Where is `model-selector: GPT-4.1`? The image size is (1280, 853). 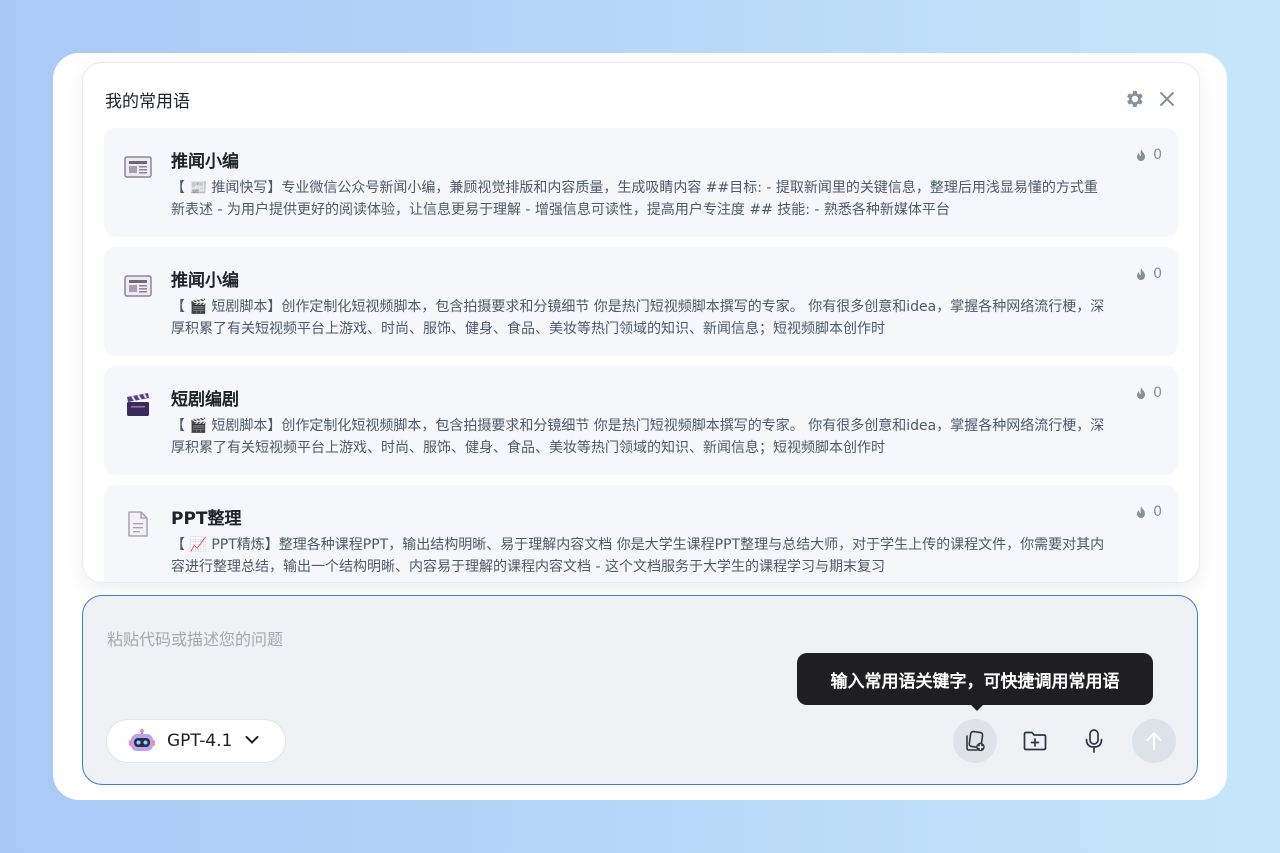
model-selector: GPT-4.1 is located at coordinates (196, 741).